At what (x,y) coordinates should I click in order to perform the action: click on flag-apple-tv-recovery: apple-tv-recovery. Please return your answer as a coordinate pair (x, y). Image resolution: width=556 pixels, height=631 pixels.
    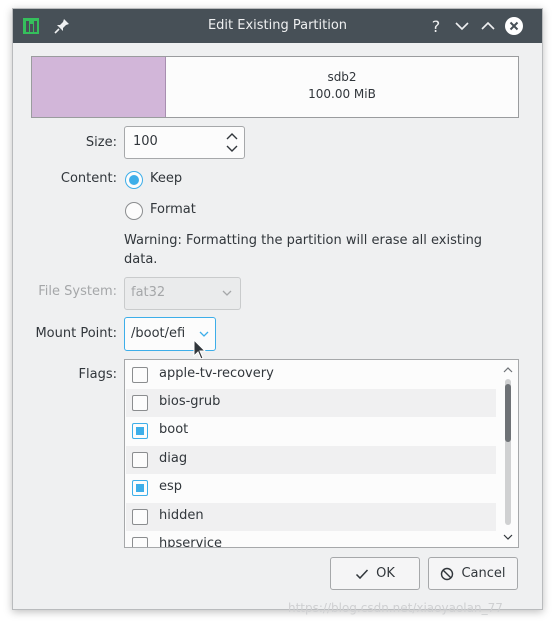
    Looking at the image, I should click on (311, 375).